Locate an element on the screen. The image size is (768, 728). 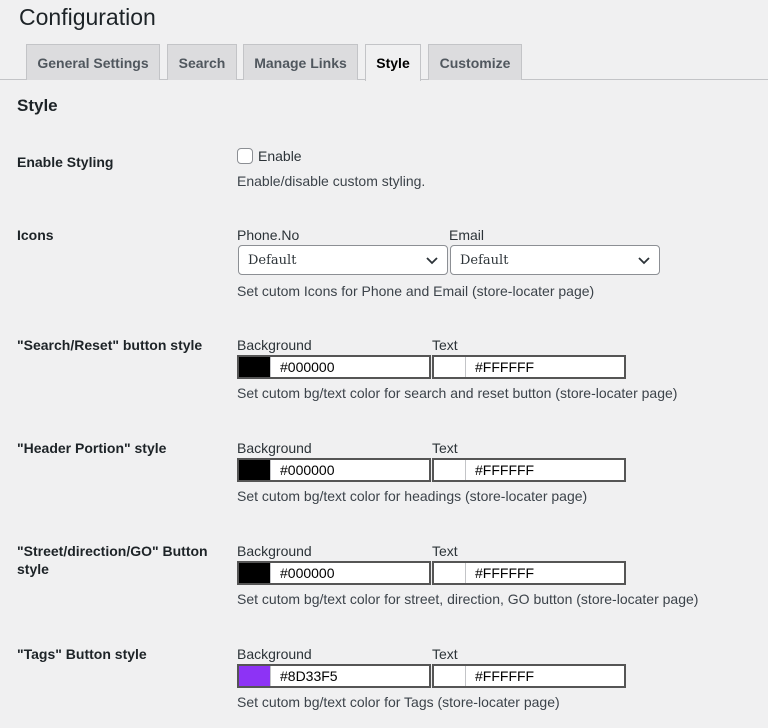
tags-style-label: "Tags" Button style is located at coordinates (82, 654).